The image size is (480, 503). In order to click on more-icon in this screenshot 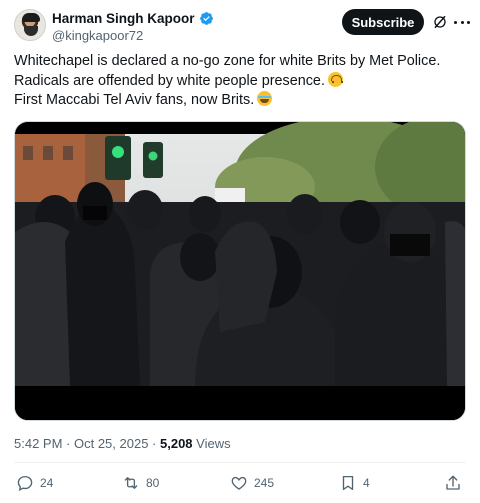, I will do `click(462, 22)`.